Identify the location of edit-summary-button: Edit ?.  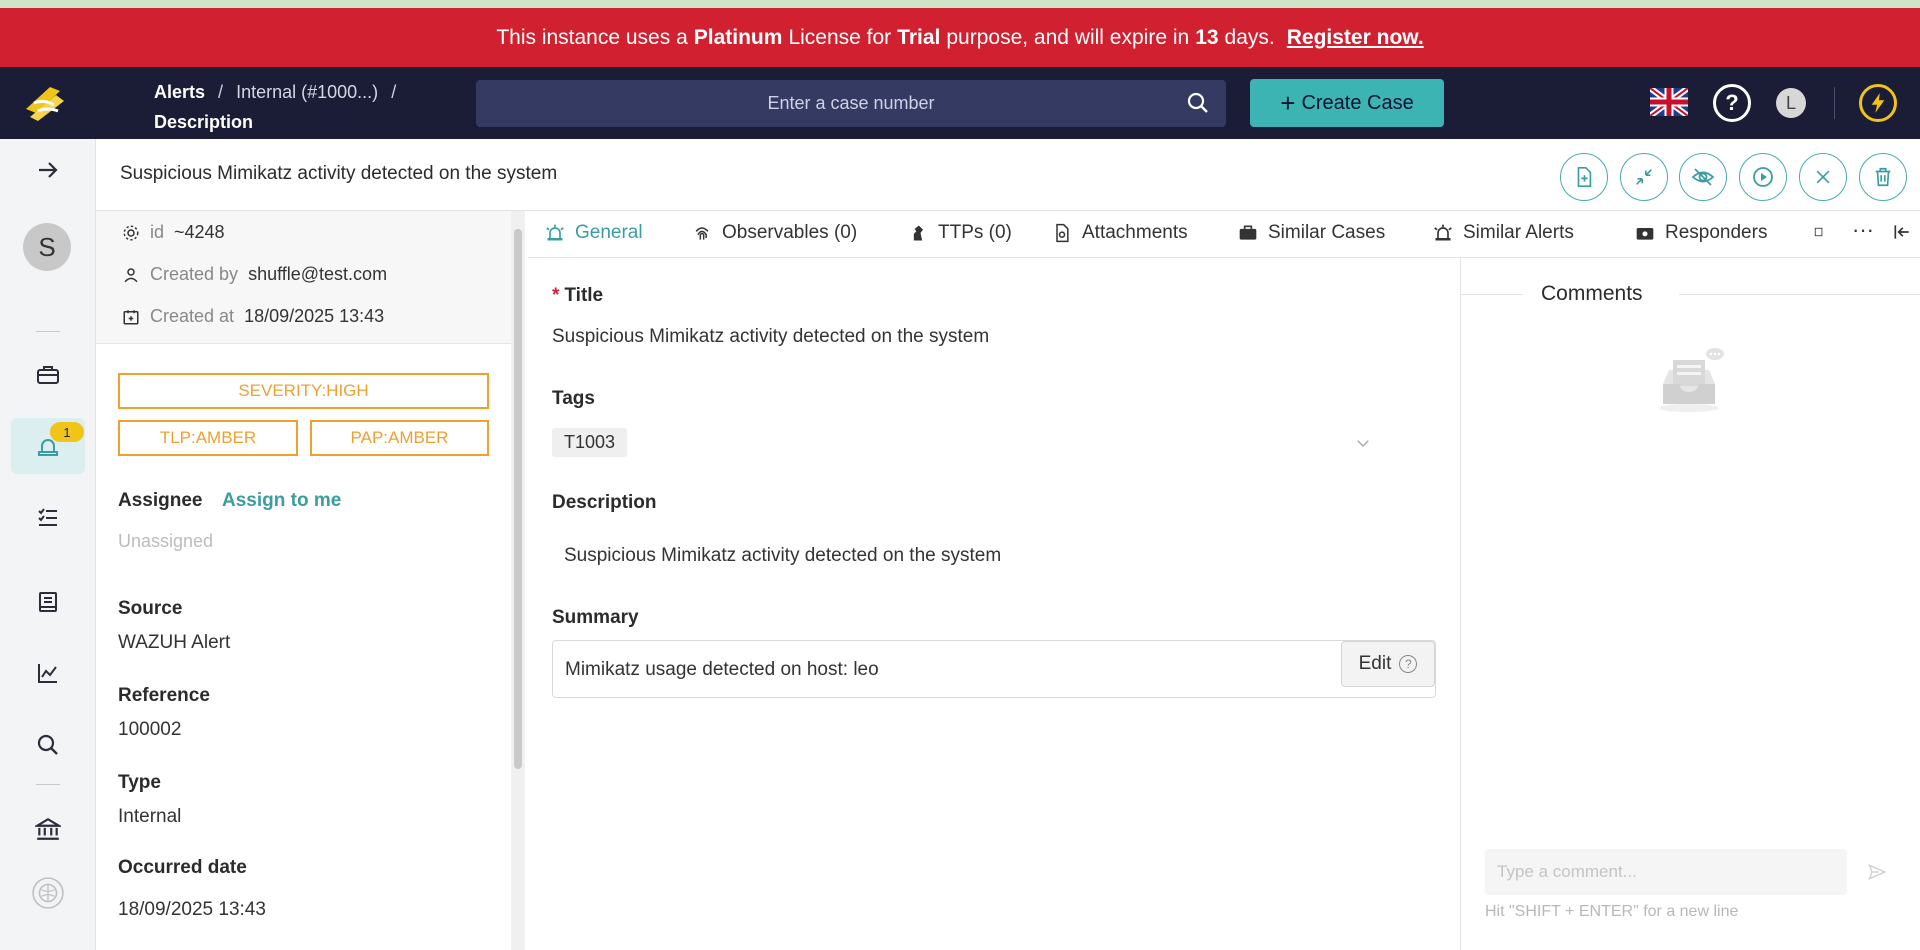
(1388, 664).